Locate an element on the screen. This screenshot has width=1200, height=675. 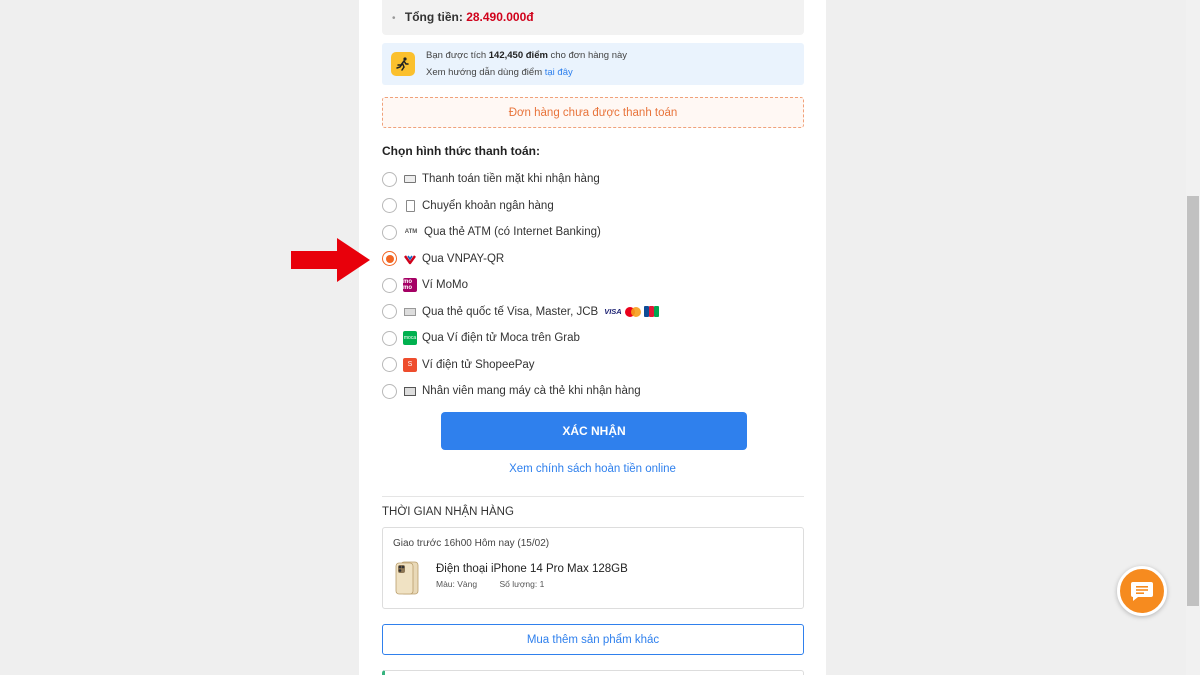
moca-icon: moca is located at coordinates (410, 338).